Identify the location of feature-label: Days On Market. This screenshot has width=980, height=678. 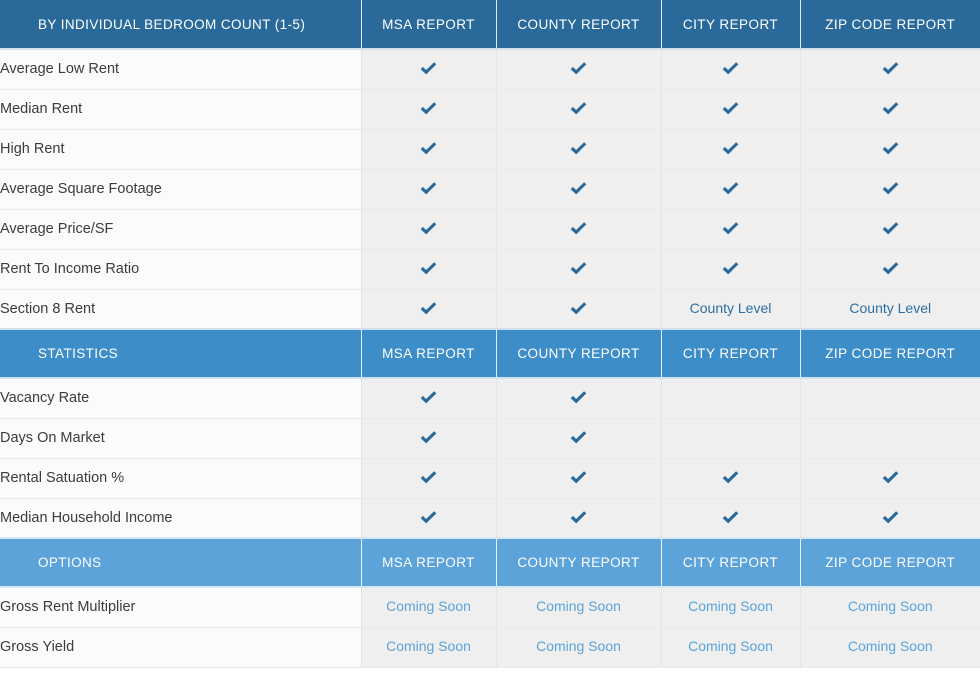
(181, 438).